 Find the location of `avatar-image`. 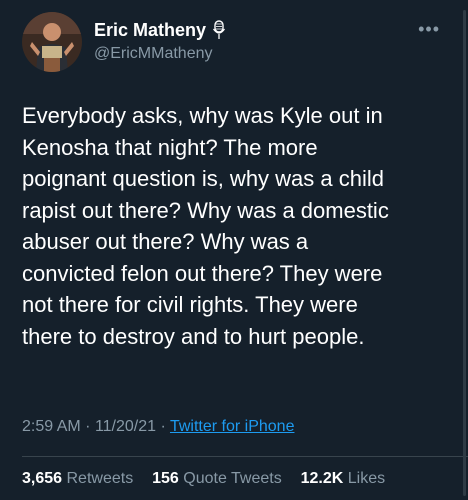

avatar-image is located at coordinates (52, 42).